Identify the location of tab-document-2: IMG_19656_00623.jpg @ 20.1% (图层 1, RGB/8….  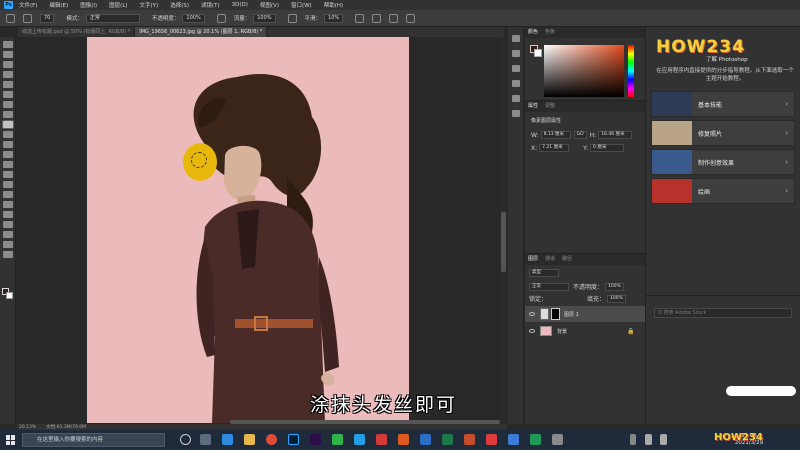
(201, 32).